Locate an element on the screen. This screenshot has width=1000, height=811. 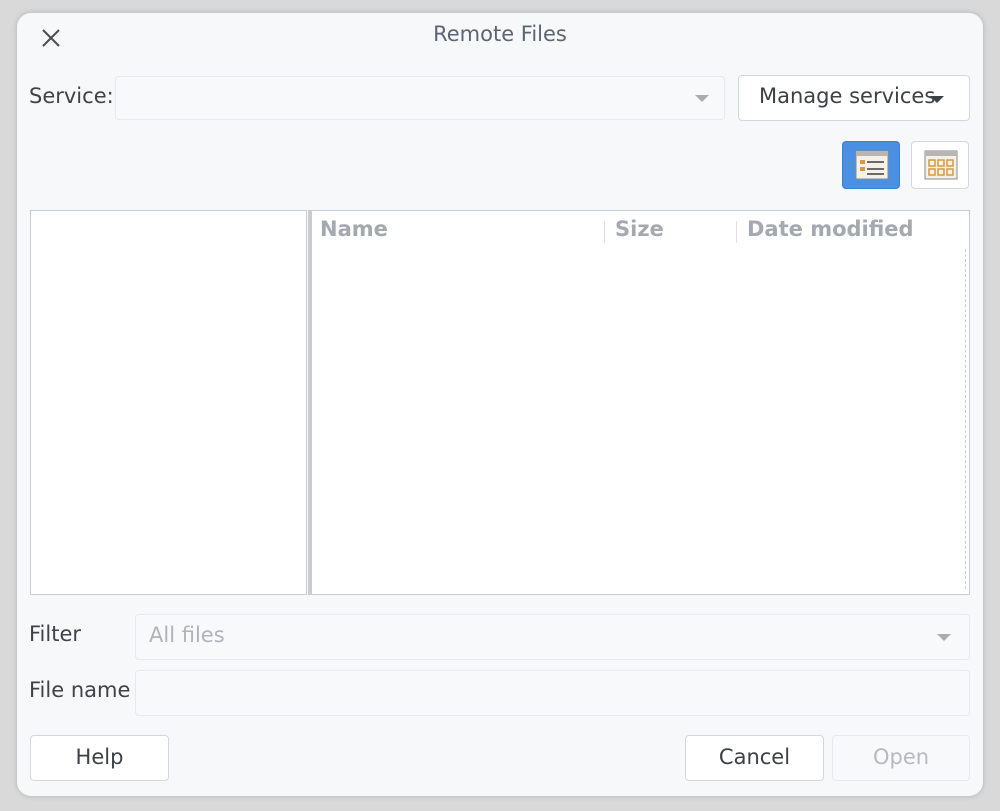
column-header-date-modified: Date modified is located at coordinates (830, 229).